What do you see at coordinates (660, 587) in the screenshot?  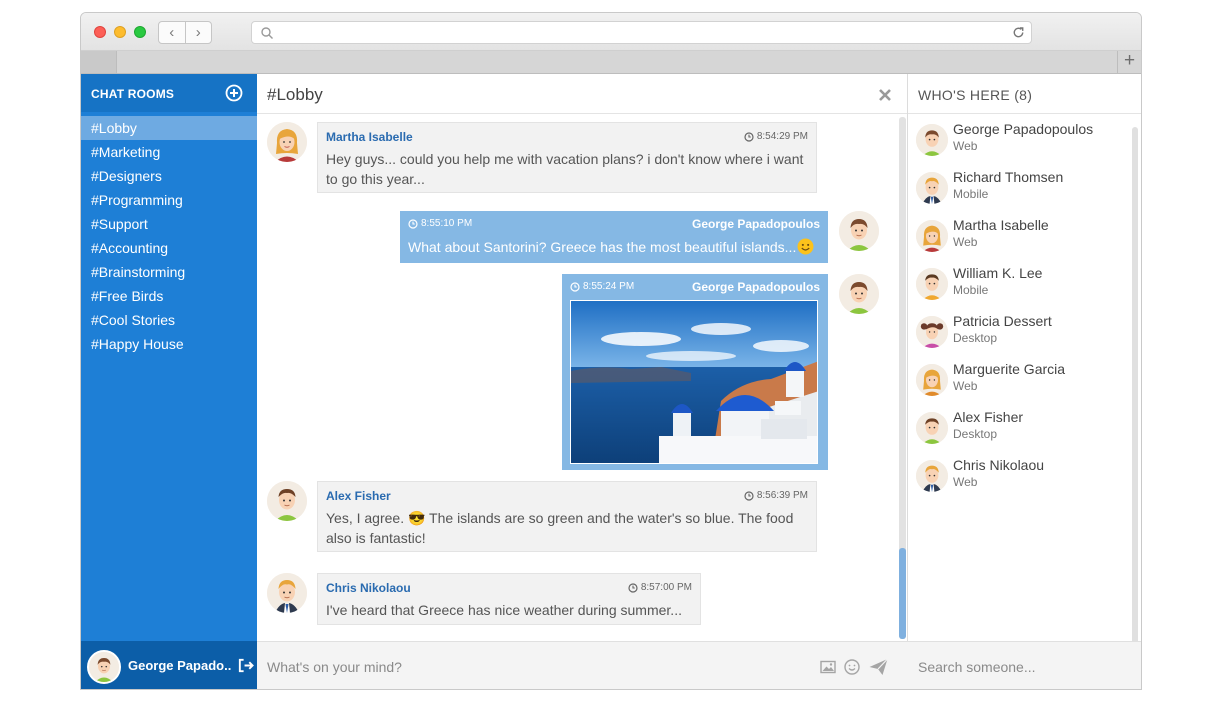 I see `message-timestamp: 8:57:00 PM` at bounding box center [660, 587].